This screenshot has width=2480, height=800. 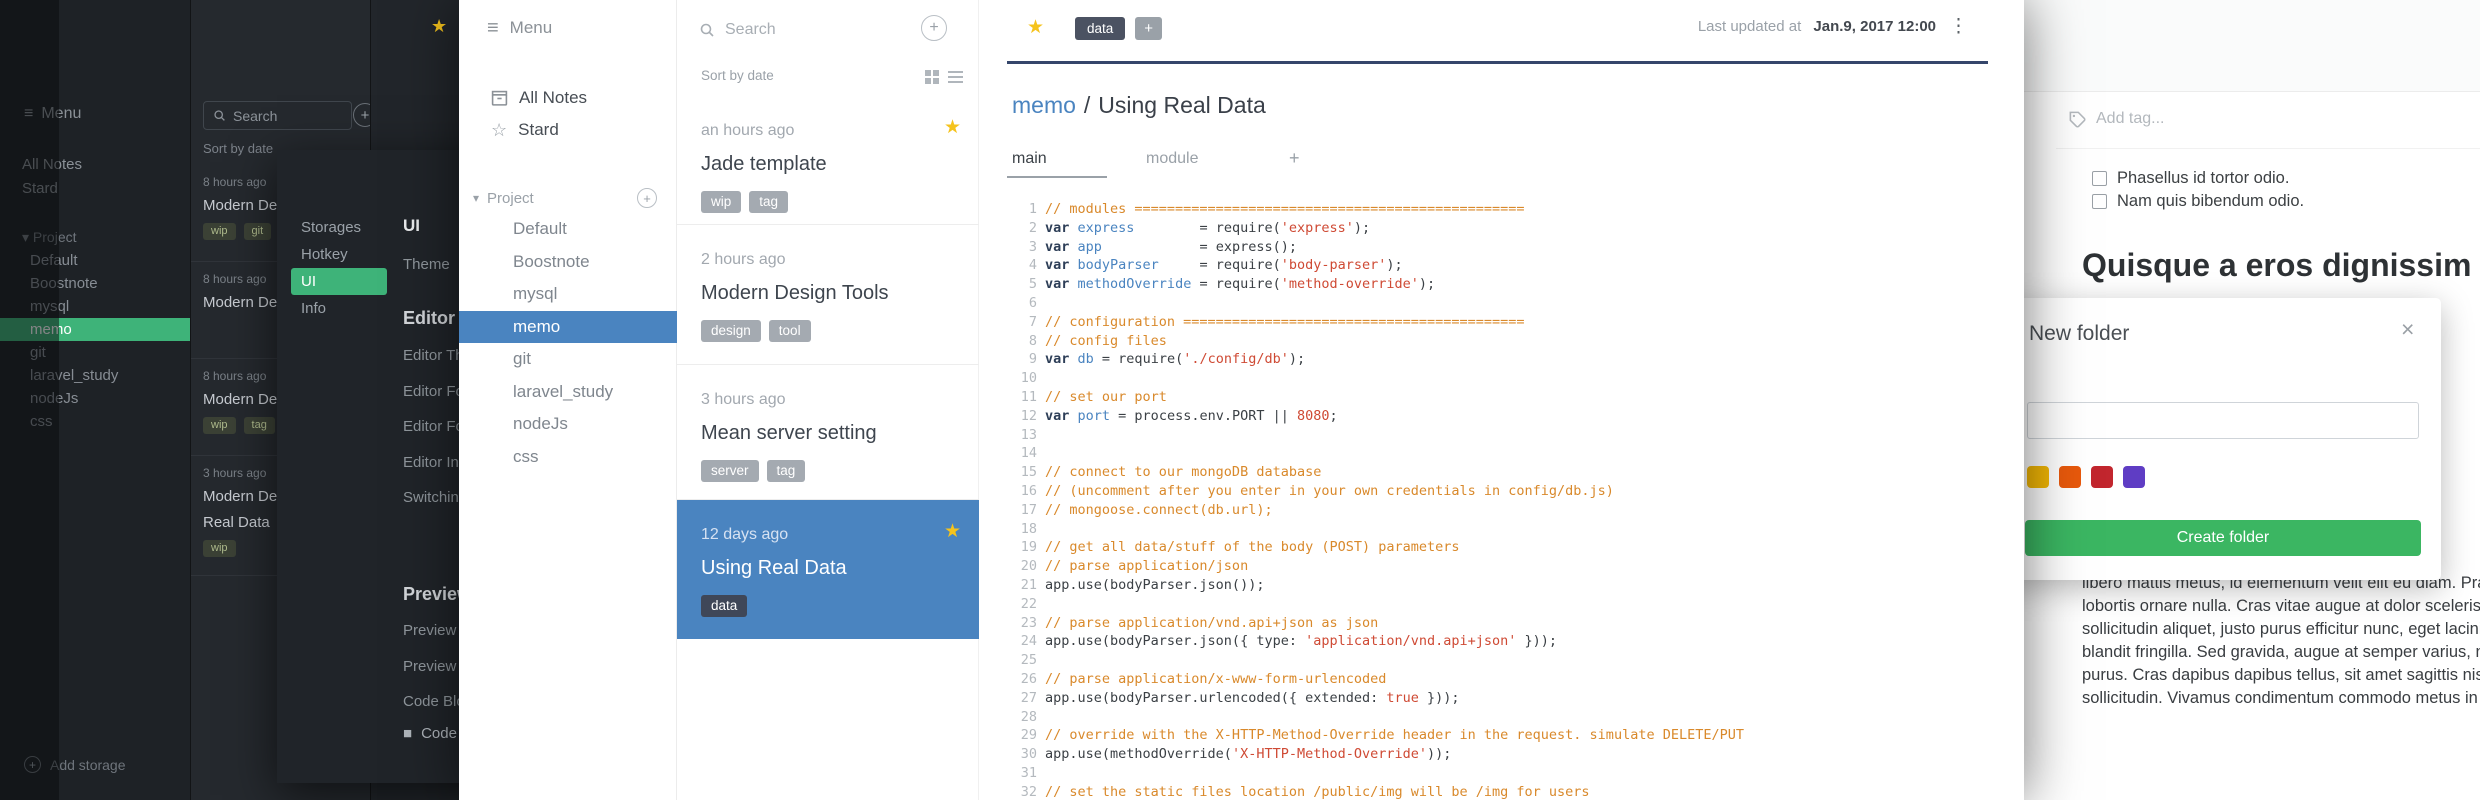 What do you see at coordinates (95, 329) in the screenshot?
I see `bg-folder-item-memo: memo` at bounding box center [95, 329].